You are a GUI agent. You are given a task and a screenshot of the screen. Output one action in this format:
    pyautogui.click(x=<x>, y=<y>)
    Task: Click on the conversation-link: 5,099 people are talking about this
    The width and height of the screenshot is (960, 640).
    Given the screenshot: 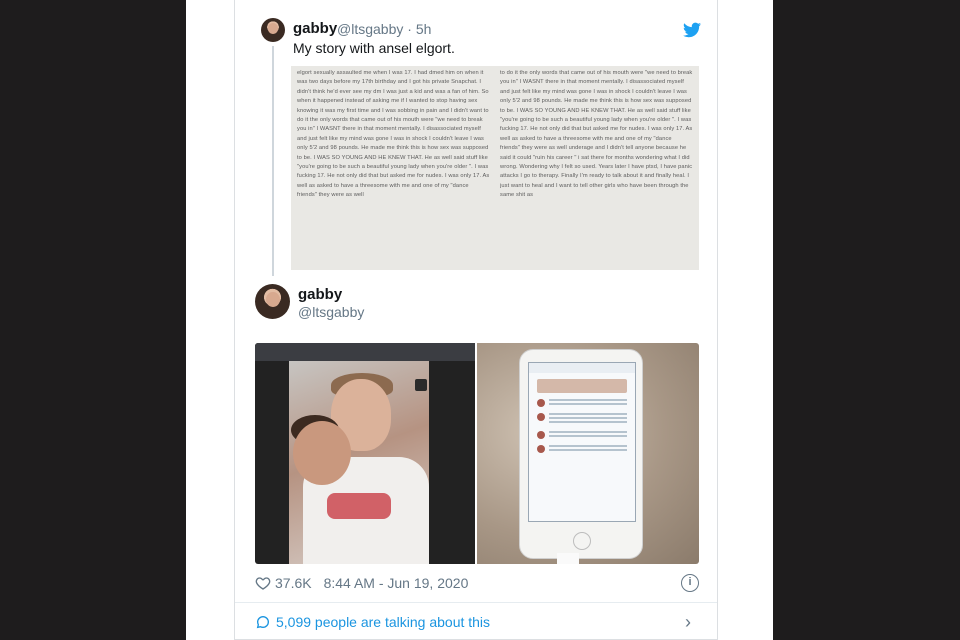 What is the action you would take?
    pyautogui.click(x=372, y=622)
    